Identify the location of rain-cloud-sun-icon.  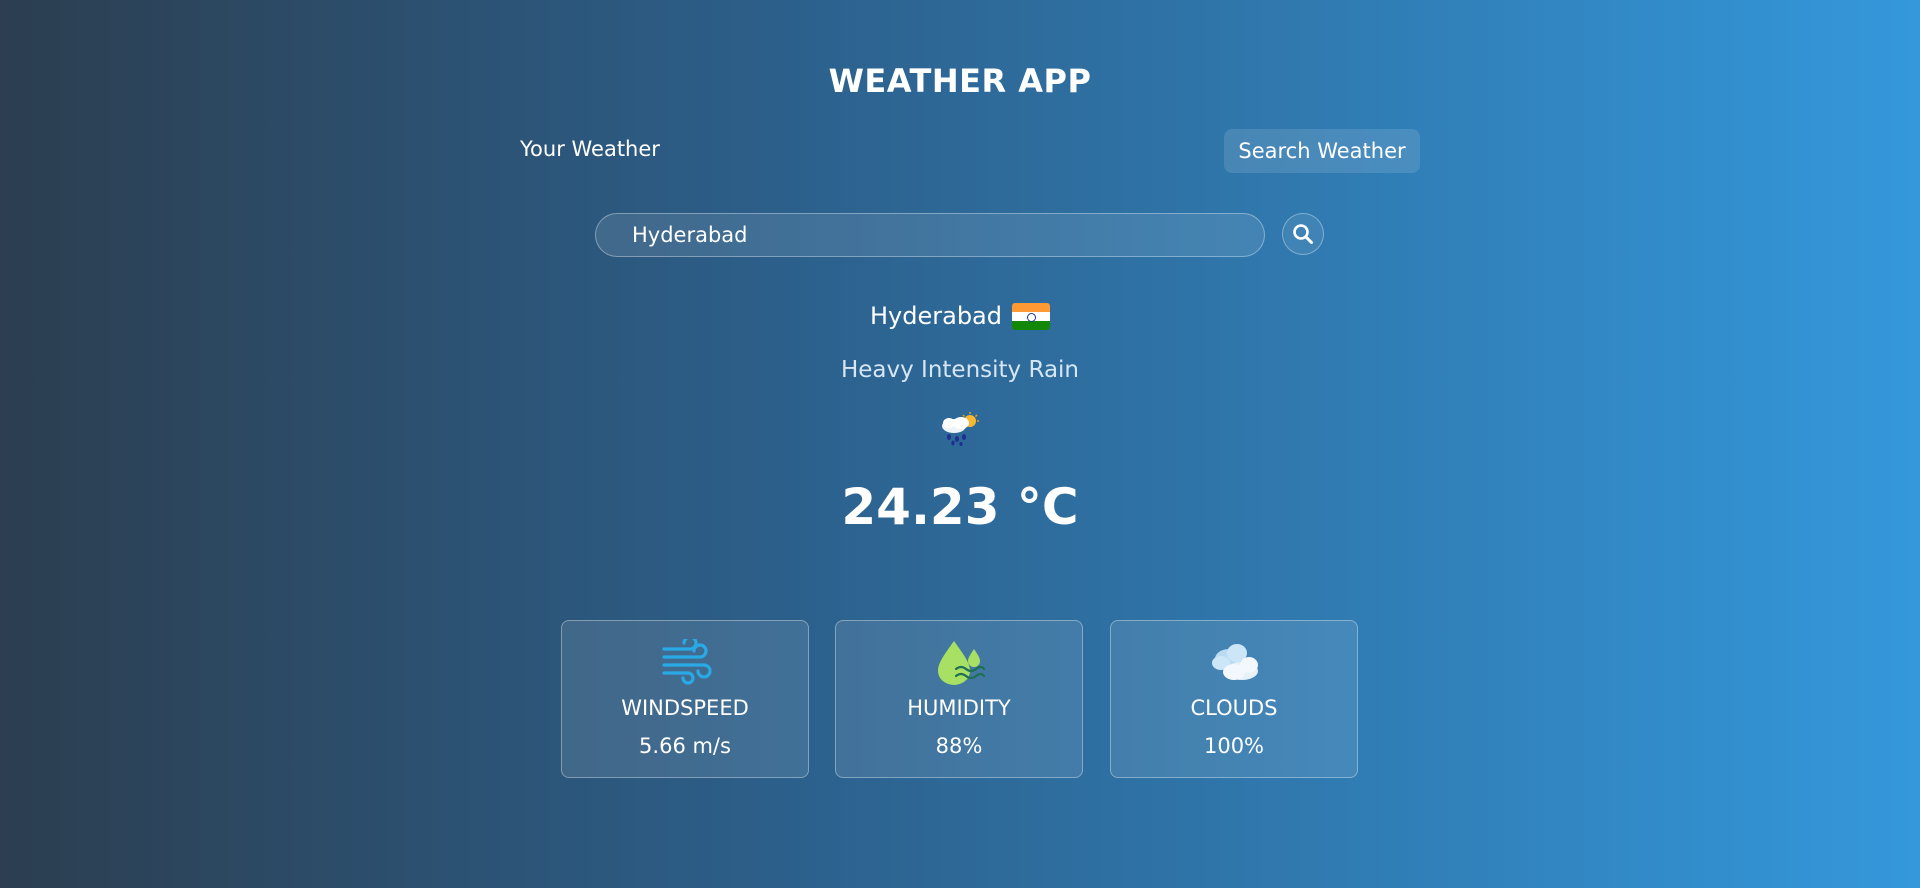
(960, 429).